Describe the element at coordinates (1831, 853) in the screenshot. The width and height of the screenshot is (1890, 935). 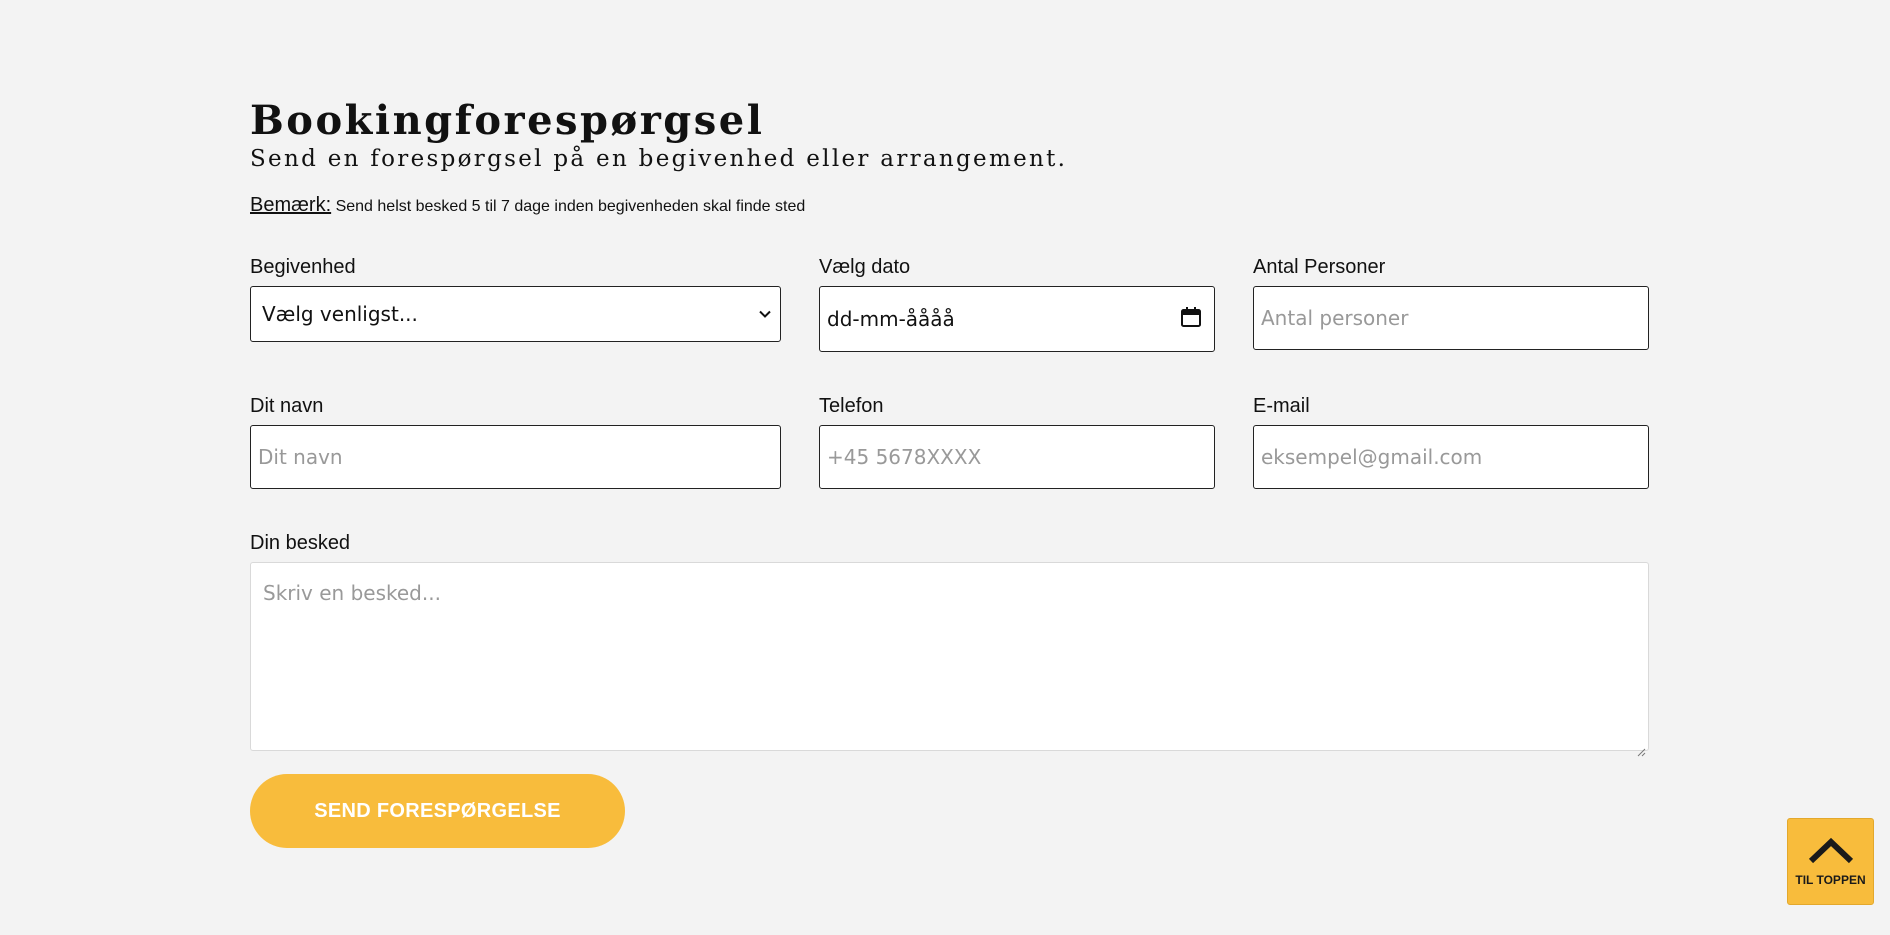
I see `chevron-up-icon` at that location.